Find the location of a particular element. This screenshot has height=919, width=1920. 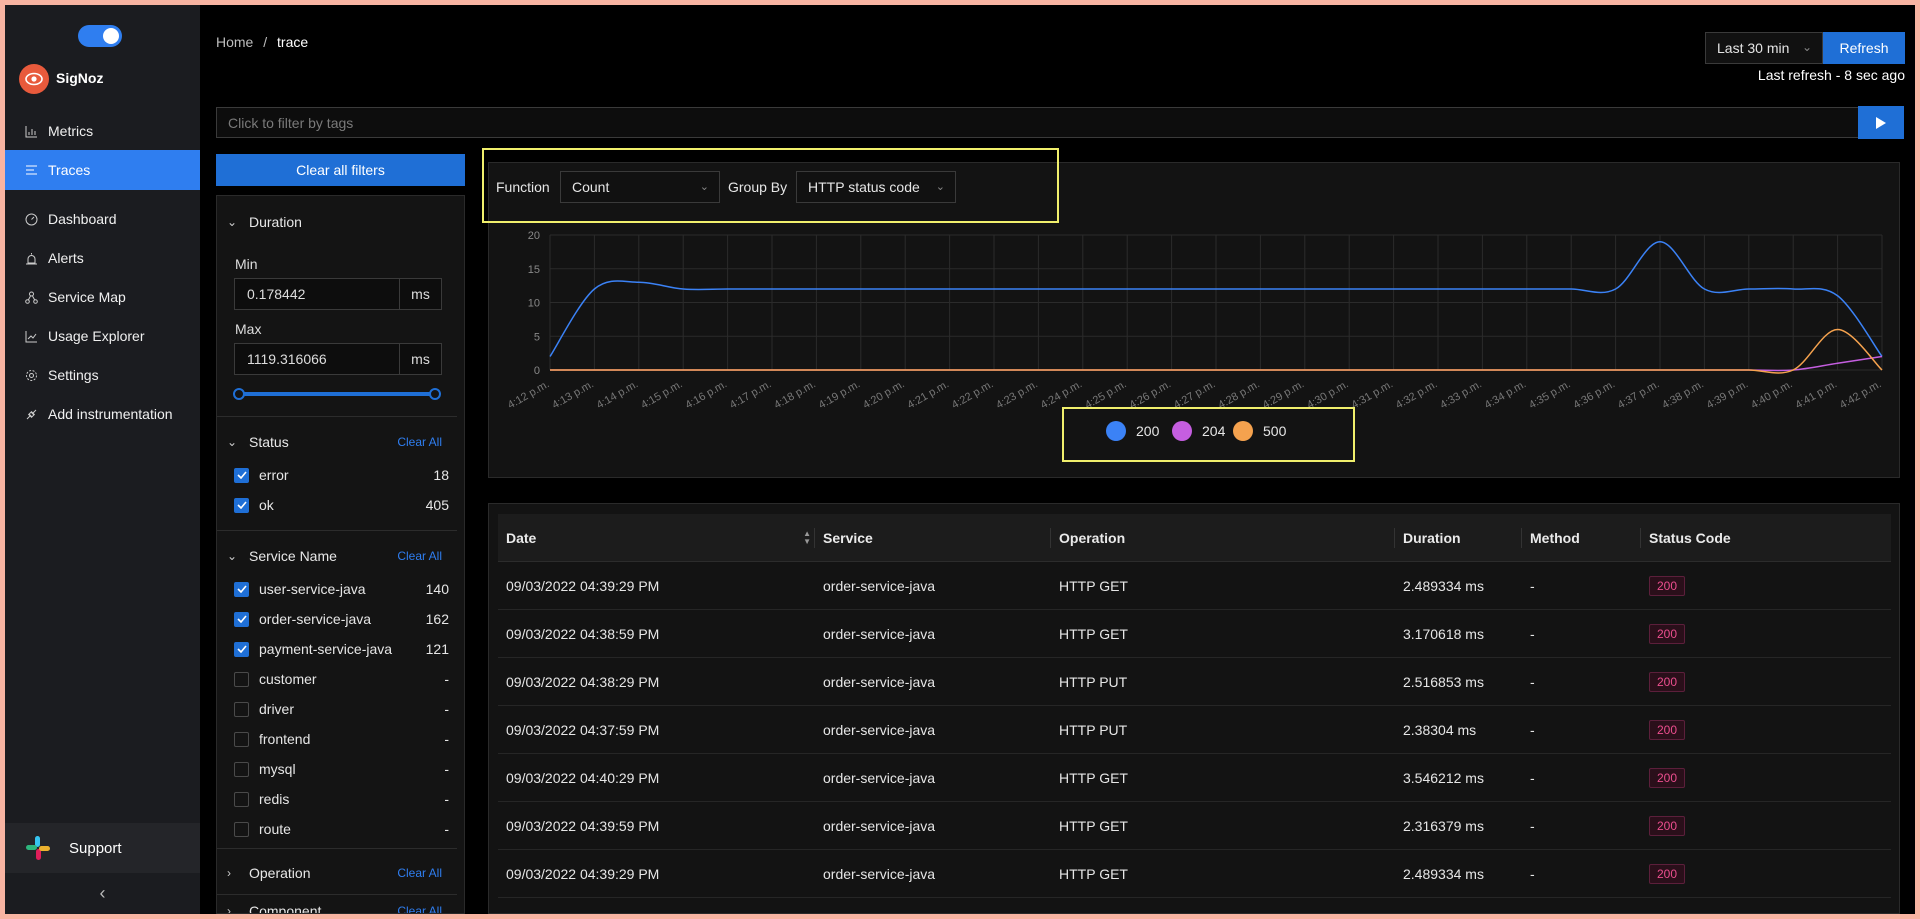

column-header-duration: Duration is located at coordinates (1432, 538).